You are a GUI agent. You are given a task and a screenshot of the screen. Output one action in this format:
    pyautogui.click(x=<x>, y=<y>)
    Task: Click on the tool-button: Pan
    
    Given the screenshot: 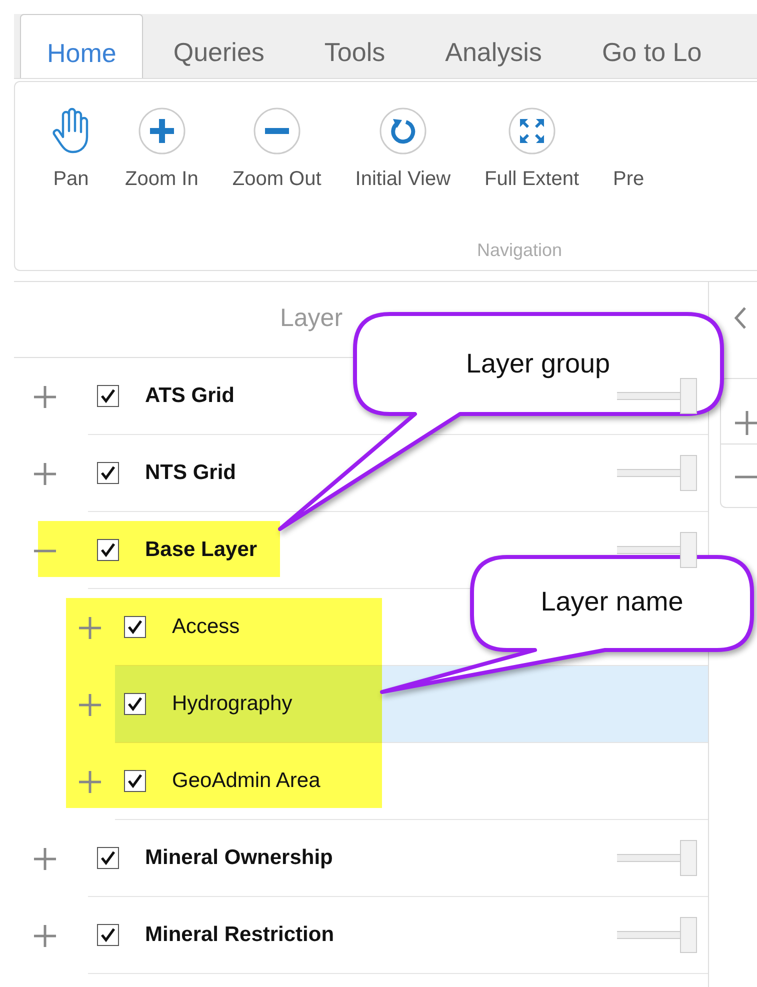 What is the action you would take?
    pyautogui.click(x=71, y=148)
    